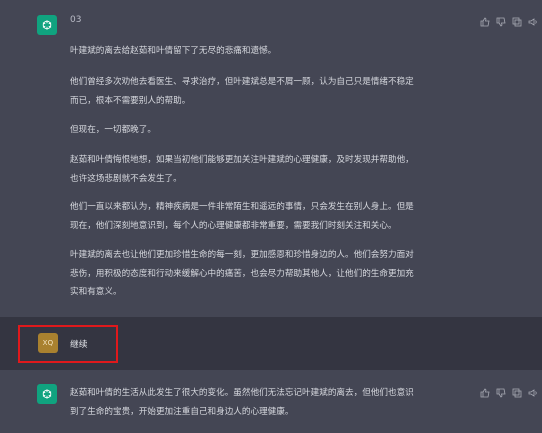 The width and height of the screenshot is (542, 433). I want to click on paragraph-line: 叶建斌的离去给赵茹和叶倩留下了无尽的悲痛和遗憾。, so click(173, 51).